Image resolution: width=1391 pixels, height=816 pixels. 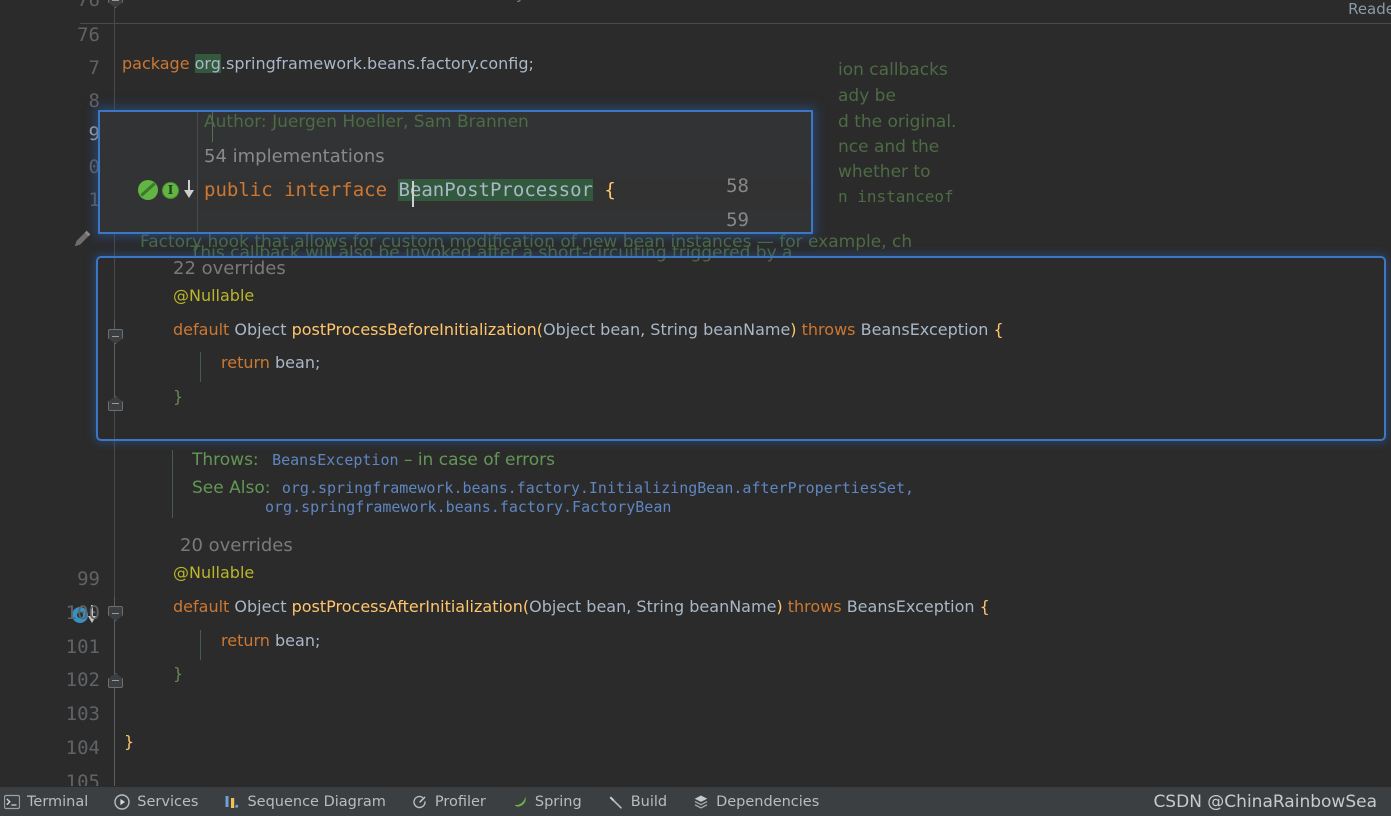 What do you see at coordinates (294, 156) in the screenshot?
I see `popup-implementations-hint: 54 implementations` at bounding box center [294, 156].